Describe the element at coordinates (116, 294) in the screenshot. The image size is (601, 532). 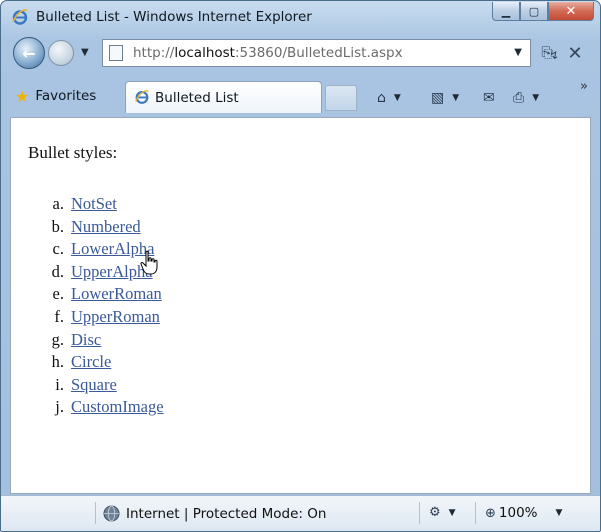
I see `link-lowerroman: LowerRoman` at that location.